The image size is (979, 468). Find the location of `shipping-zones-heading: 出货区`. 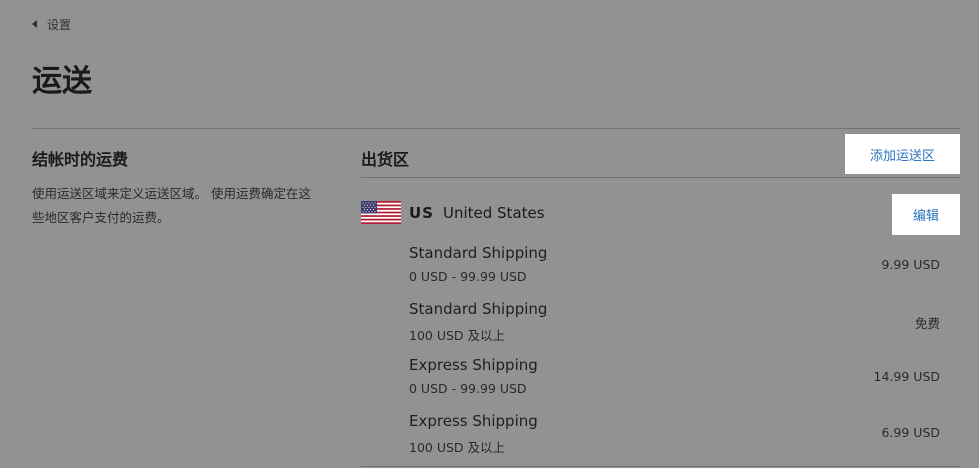

shipping-zones-heading: 出货区 is located at coordinates (385, 159).